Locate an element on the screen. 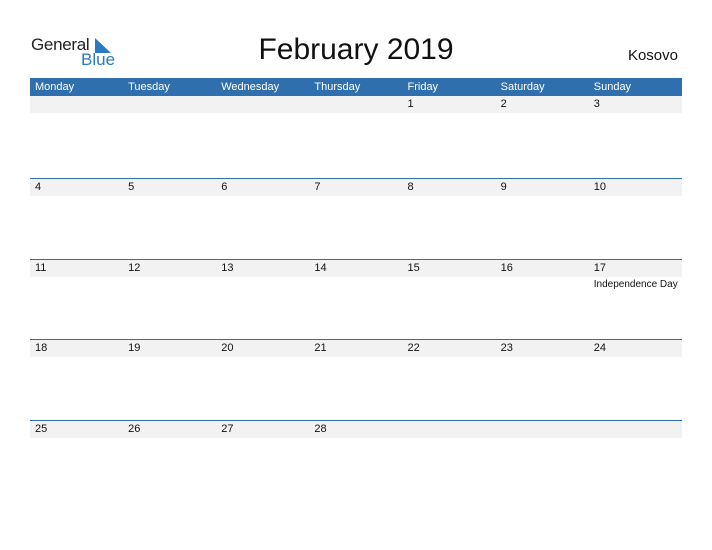 The height and width of the screenshot is (550, 712). day-cell: 20 is located at coordinates (263, 380).